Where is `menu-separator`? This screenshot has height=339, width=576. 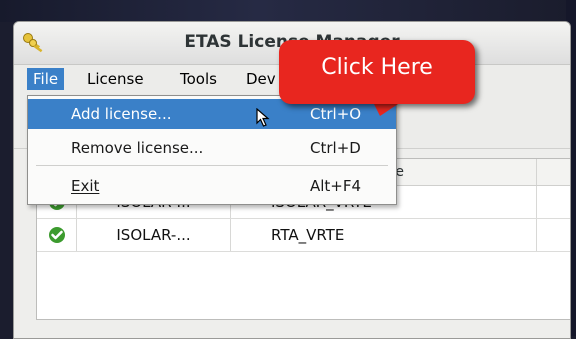 menu-separator is located at coordinates (212, 165).